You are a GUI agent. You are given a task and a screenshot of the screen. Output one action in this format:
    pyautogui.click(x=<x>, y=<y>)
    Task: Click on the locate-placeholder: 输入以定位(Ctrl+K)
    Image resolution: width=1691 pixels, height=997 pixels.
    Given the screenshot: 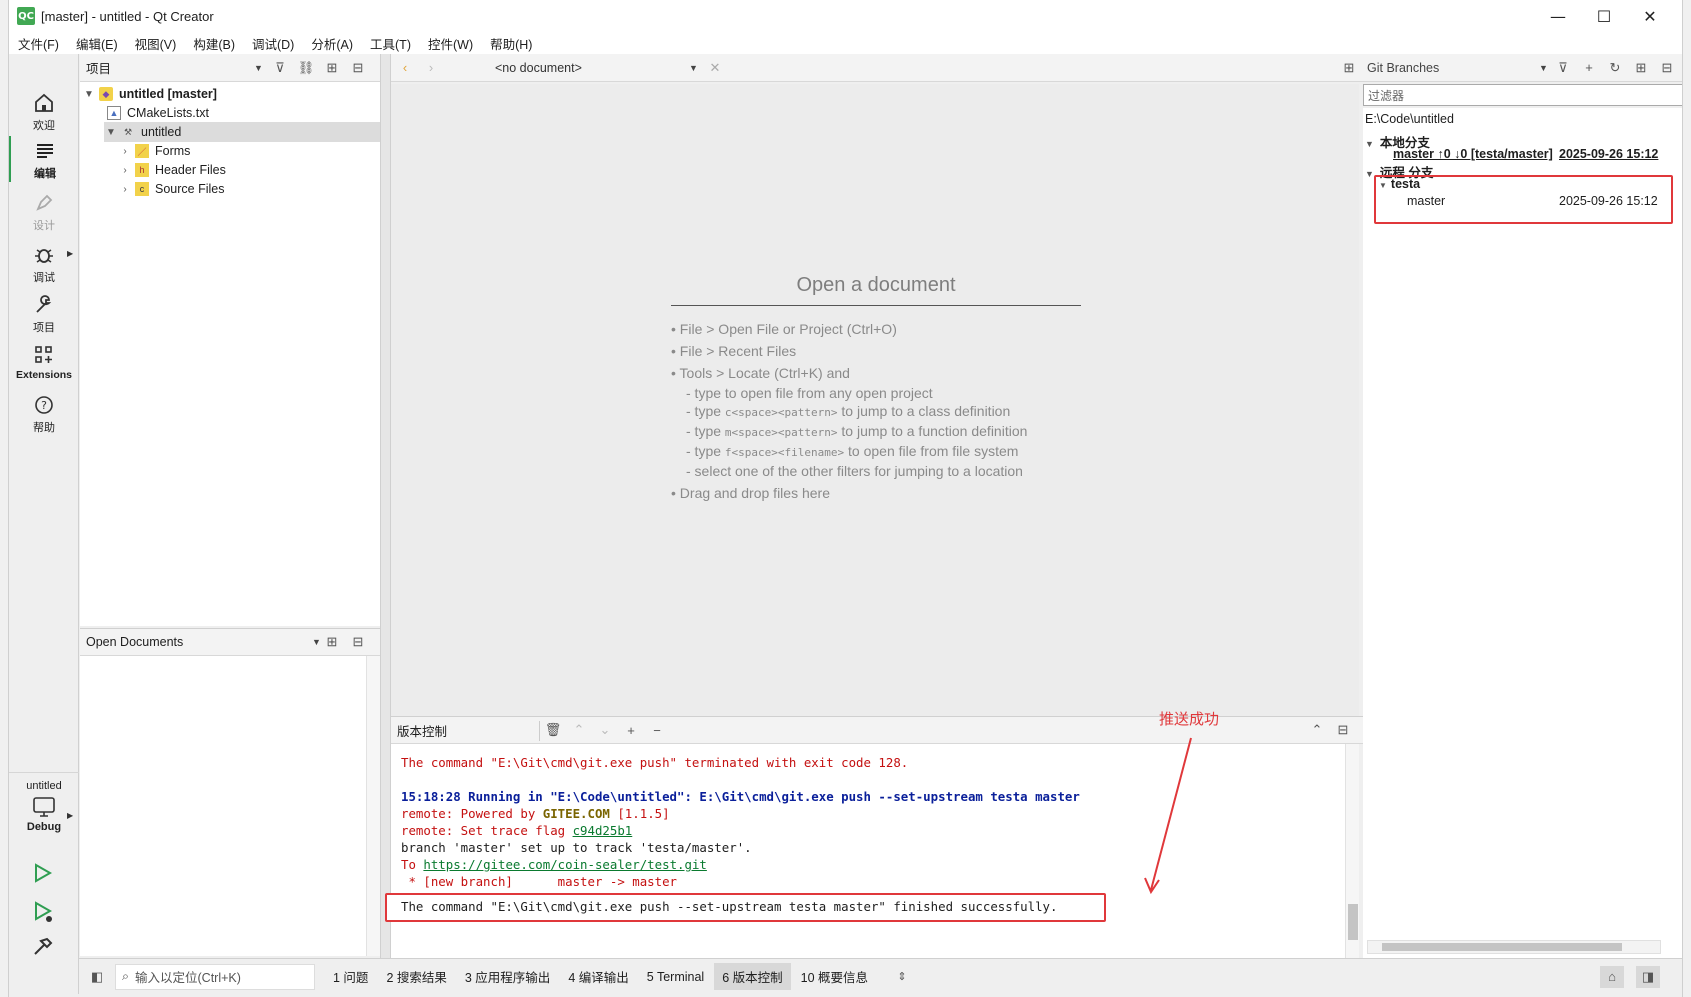 What is the action you would take?
    pyautogui.click(x=188, y=978)
    